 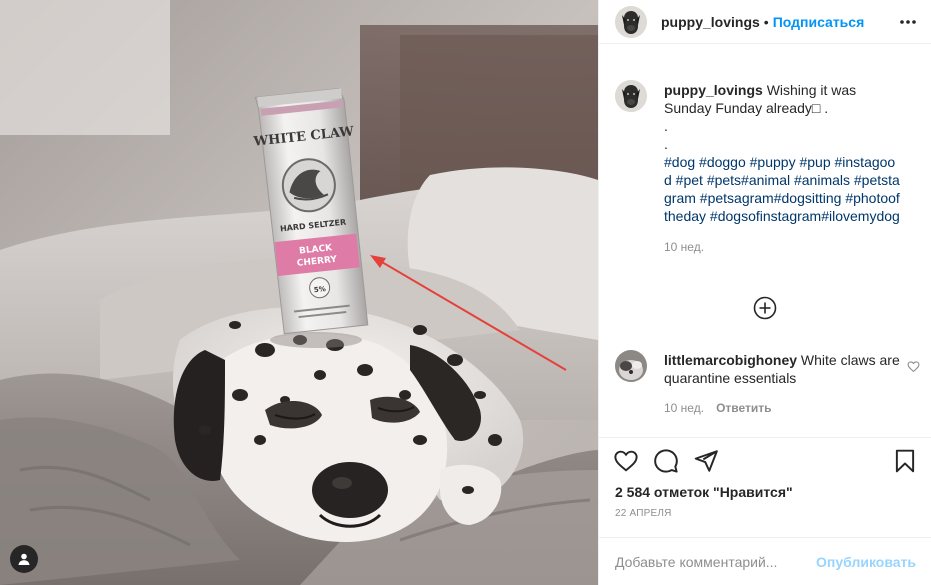 What do you see at coordinates (713, 90) in the screenshot?
I see `caption-username: puppy_lovings` at bounding box center [713, 90].